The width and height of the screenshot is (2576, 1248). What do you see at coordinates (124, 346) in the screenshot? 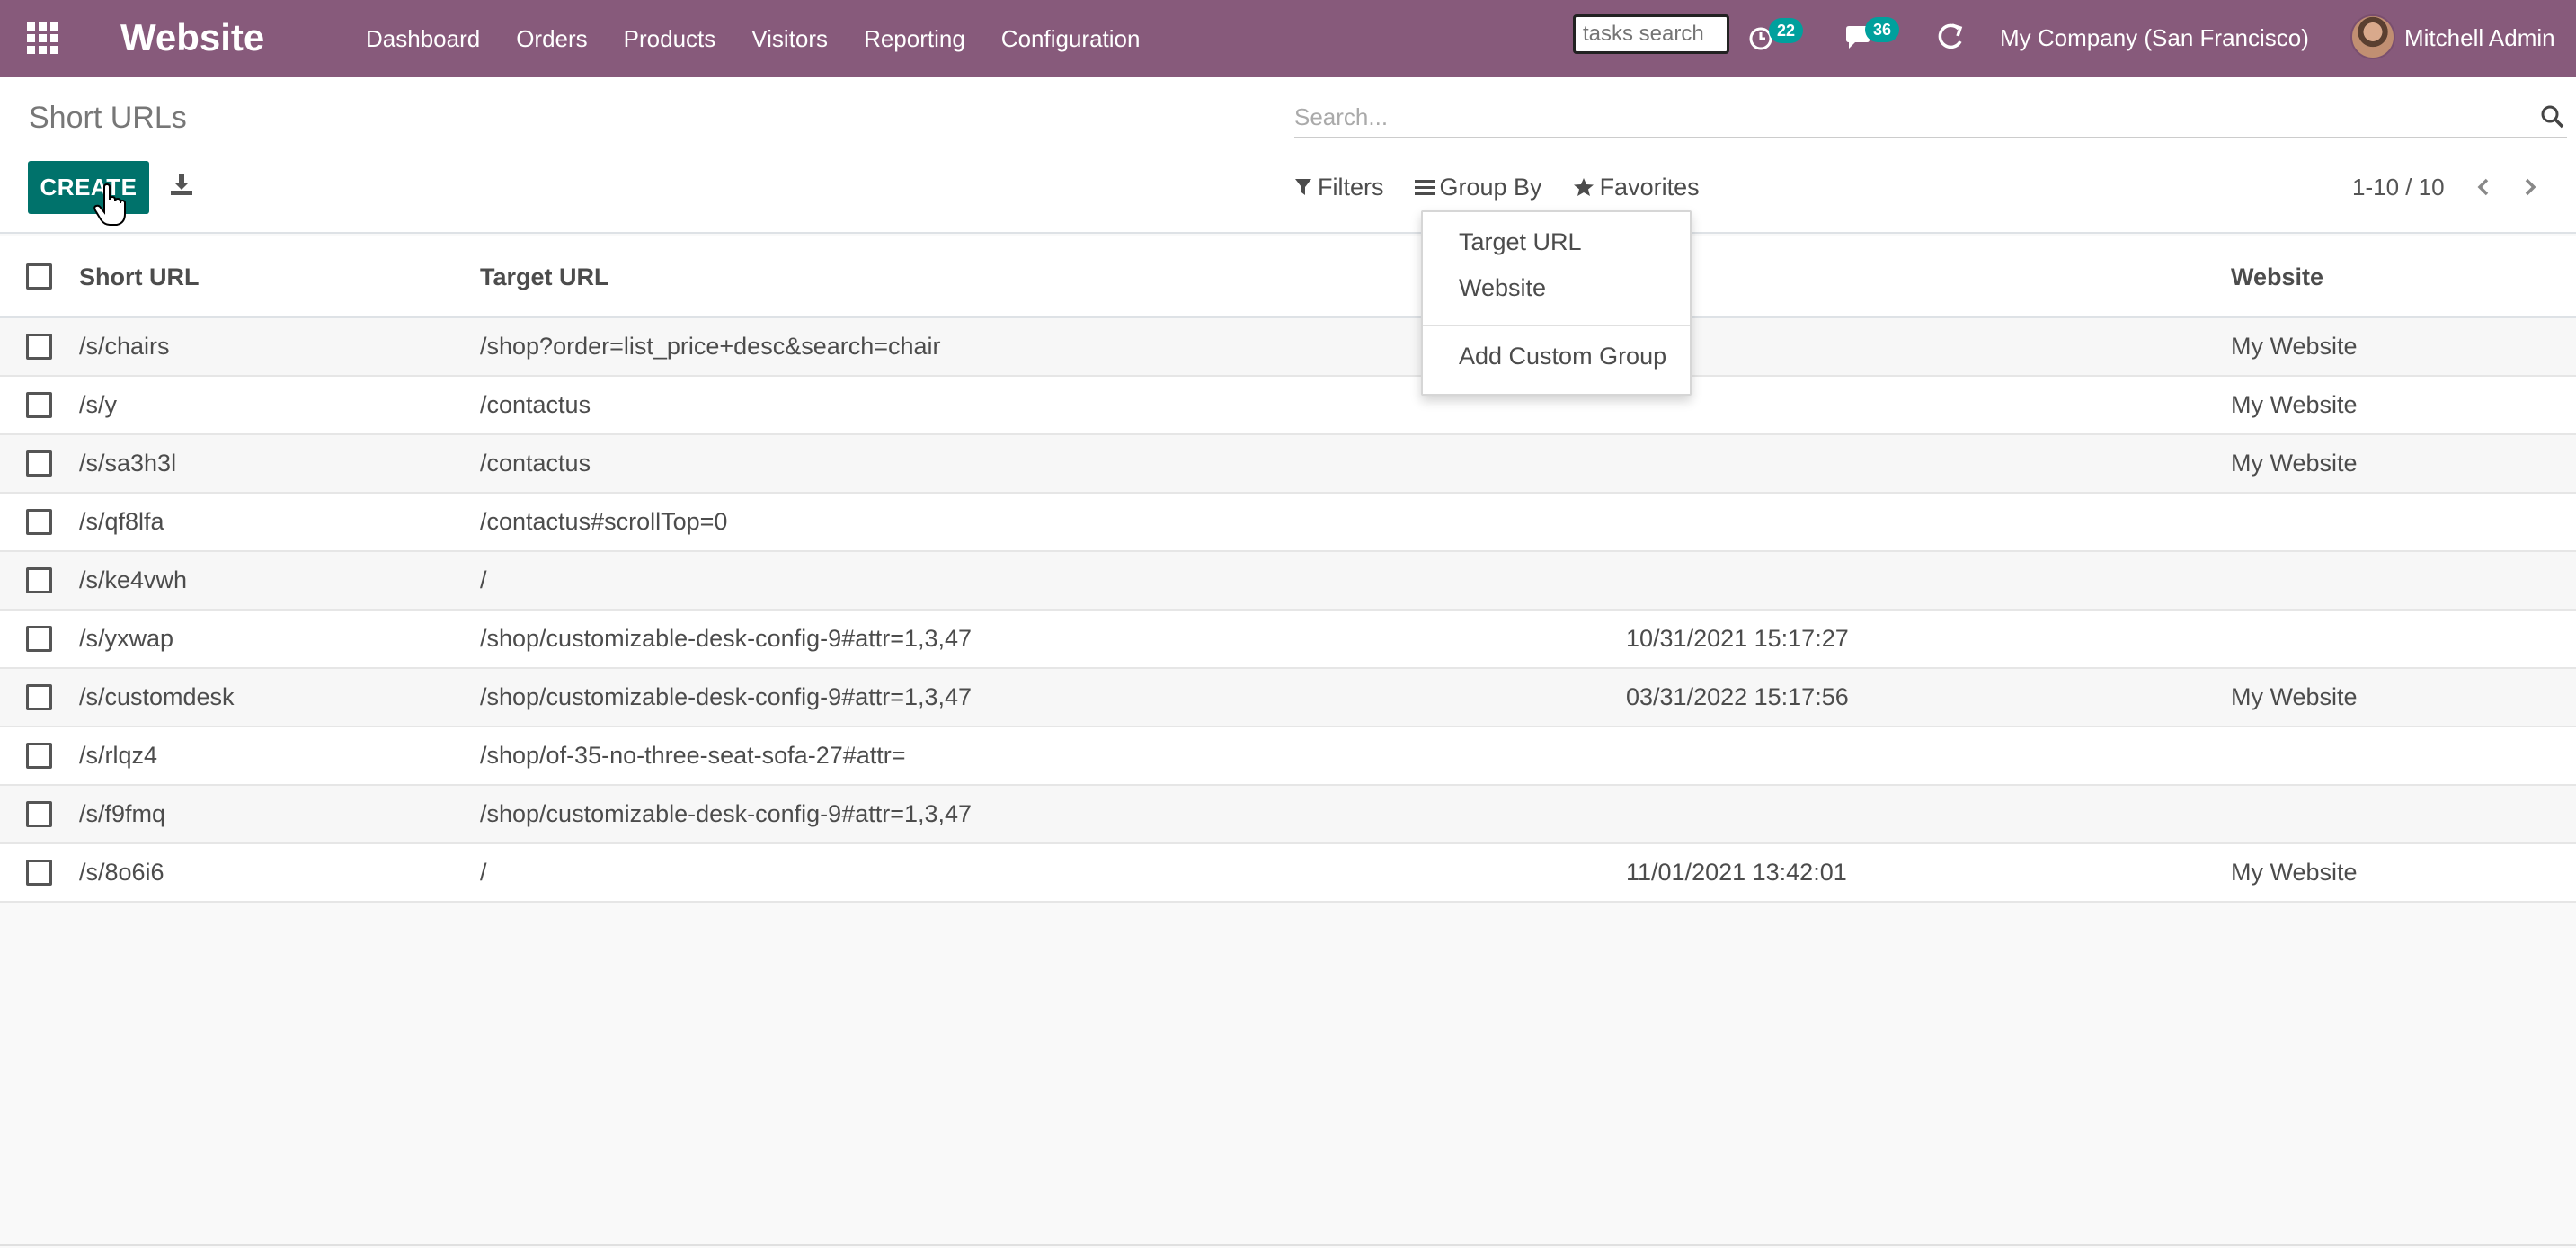
I see `cell-short-url: /s/chairs` at bounding box center [124, 346].